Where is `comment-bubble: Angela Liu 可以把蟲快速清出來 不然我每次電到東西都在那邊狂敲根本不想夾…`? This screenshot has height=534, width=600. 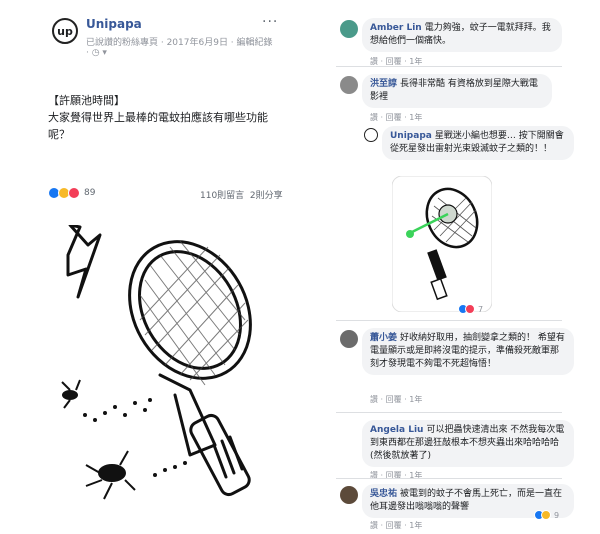
comment-bubble: Angela Liu 可以把蟲快速清出來 不然我每次電到東西都在那邊狂敲根本不想夾… is located at coordinates (468, 443).